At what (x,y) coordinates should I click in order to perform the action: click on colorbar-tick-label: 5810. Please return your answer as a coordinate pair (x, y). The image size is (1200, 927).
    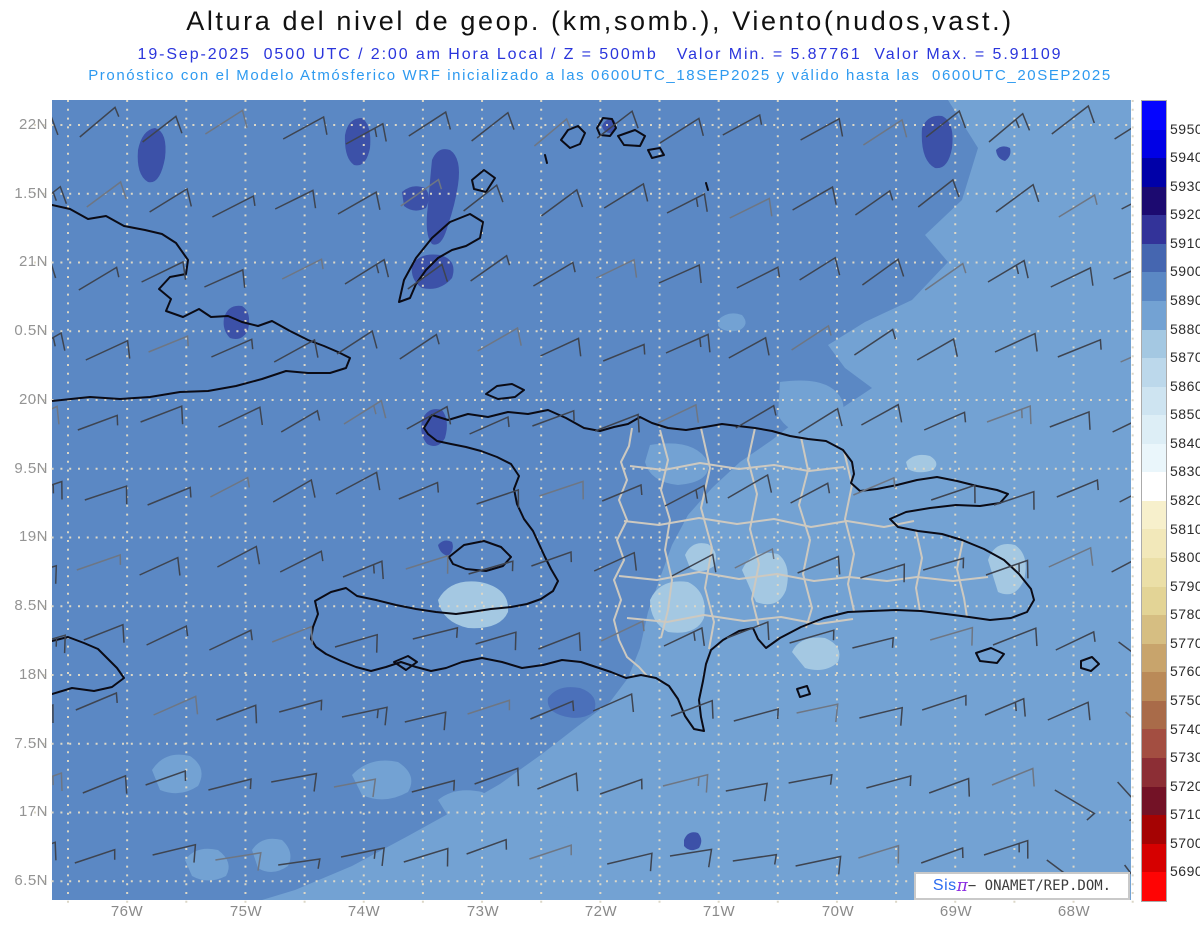
    Looking at the image, I should click on (1185, 528).